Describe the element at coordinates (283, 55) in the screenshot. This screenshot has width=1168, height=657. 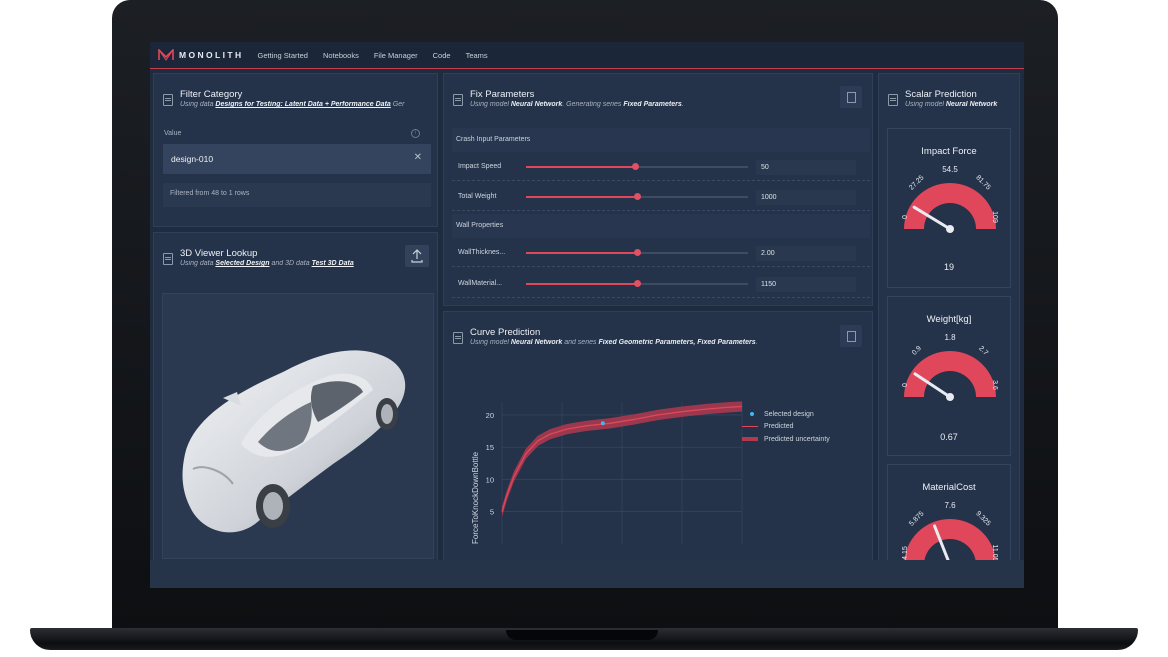
I see `nav-getting-started: Getting Started` at that location.